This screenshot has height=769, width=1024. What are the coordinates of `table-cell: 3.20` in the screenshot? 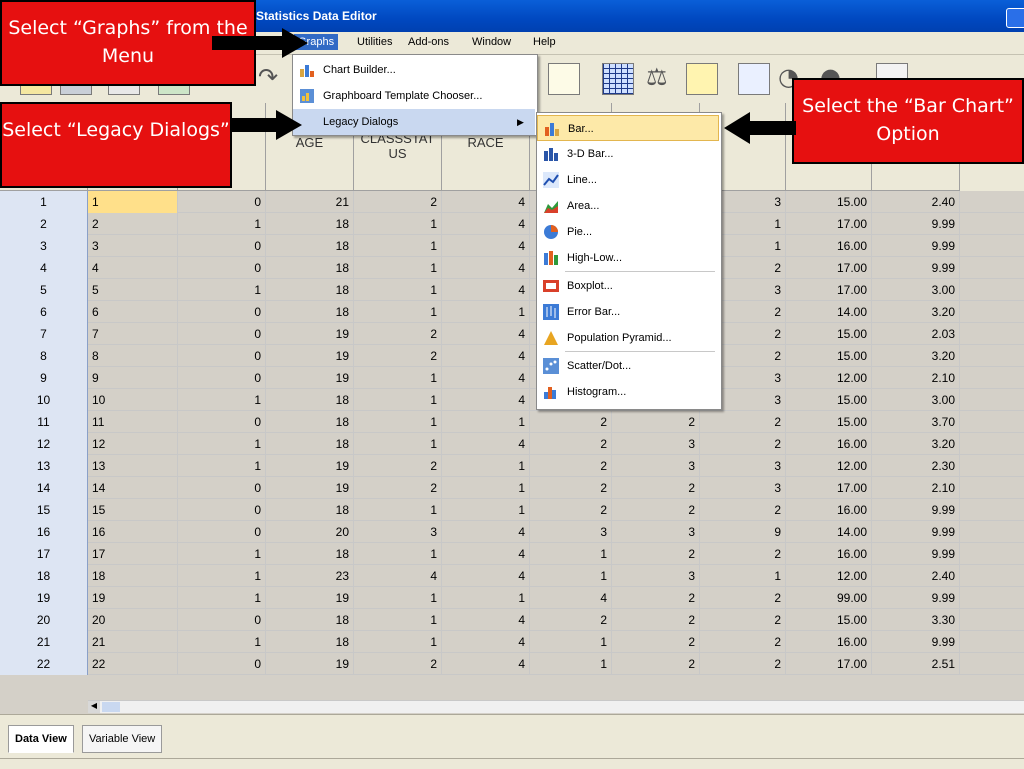 It's located at (916, 356).